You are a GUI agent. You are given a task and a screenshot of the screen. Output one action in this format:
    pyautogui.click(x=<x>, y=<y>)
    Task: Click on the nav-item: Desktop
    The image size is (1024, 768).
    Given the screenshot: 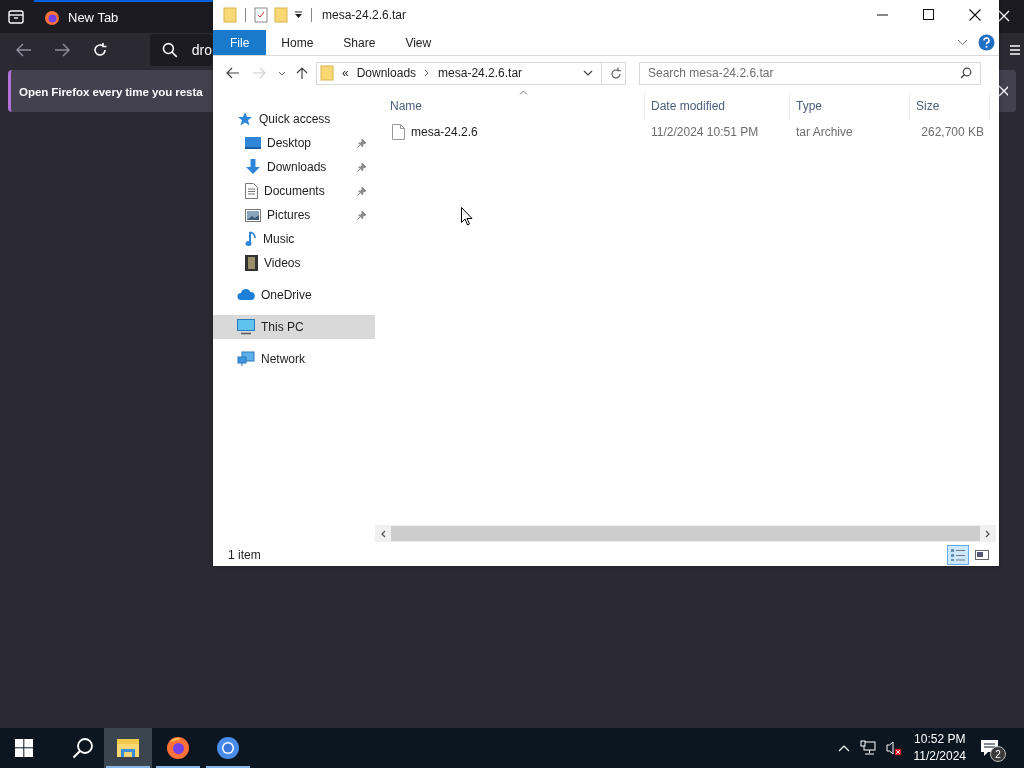 What is the action you would take?
    pyautogui.click(x=294, y=143)
    